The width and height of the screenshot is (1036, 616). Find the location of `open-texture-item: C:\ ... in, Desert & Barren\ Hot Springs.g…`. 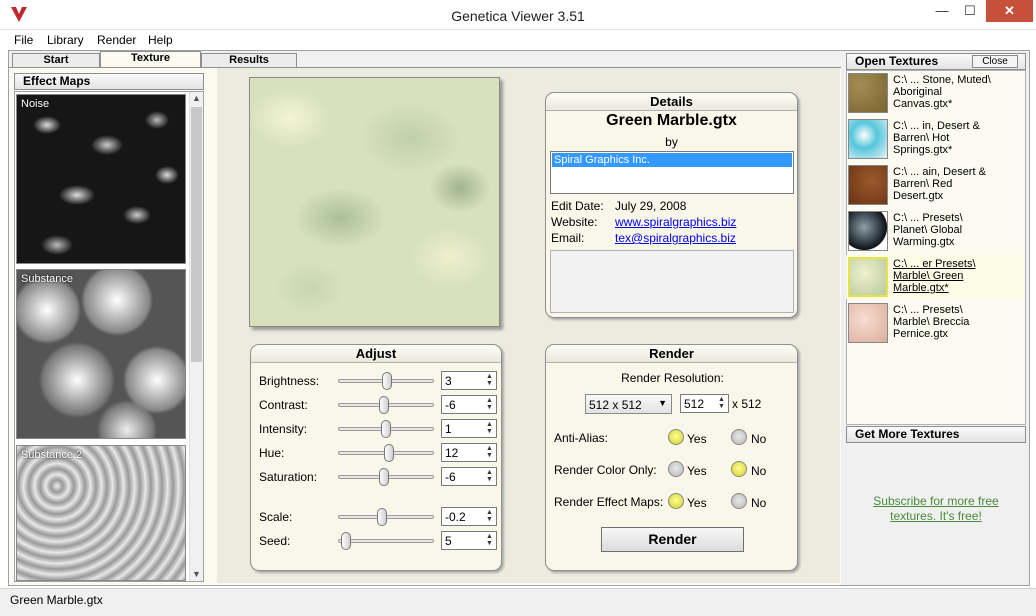

open-texture-item: C:\ ... in, Desert & Barren\ Hot Springs.g… is located at coordinates (935, 139).